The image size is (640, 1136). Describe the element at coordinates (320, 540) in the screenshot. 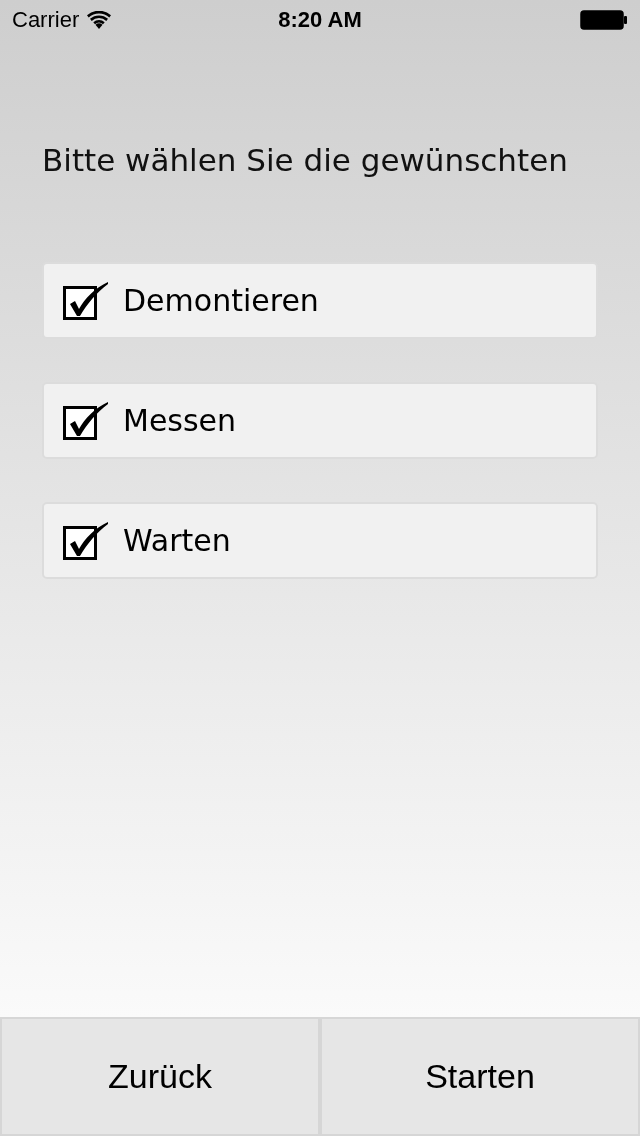

I see `option-row: Warten` at that location.